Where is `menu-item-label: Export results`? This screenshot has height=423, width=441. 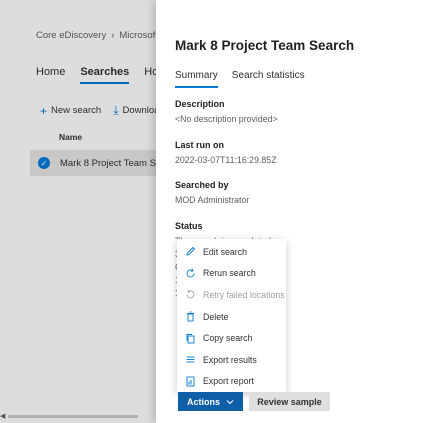 menu-item-label: Export results is located at coordinates (230, 359).